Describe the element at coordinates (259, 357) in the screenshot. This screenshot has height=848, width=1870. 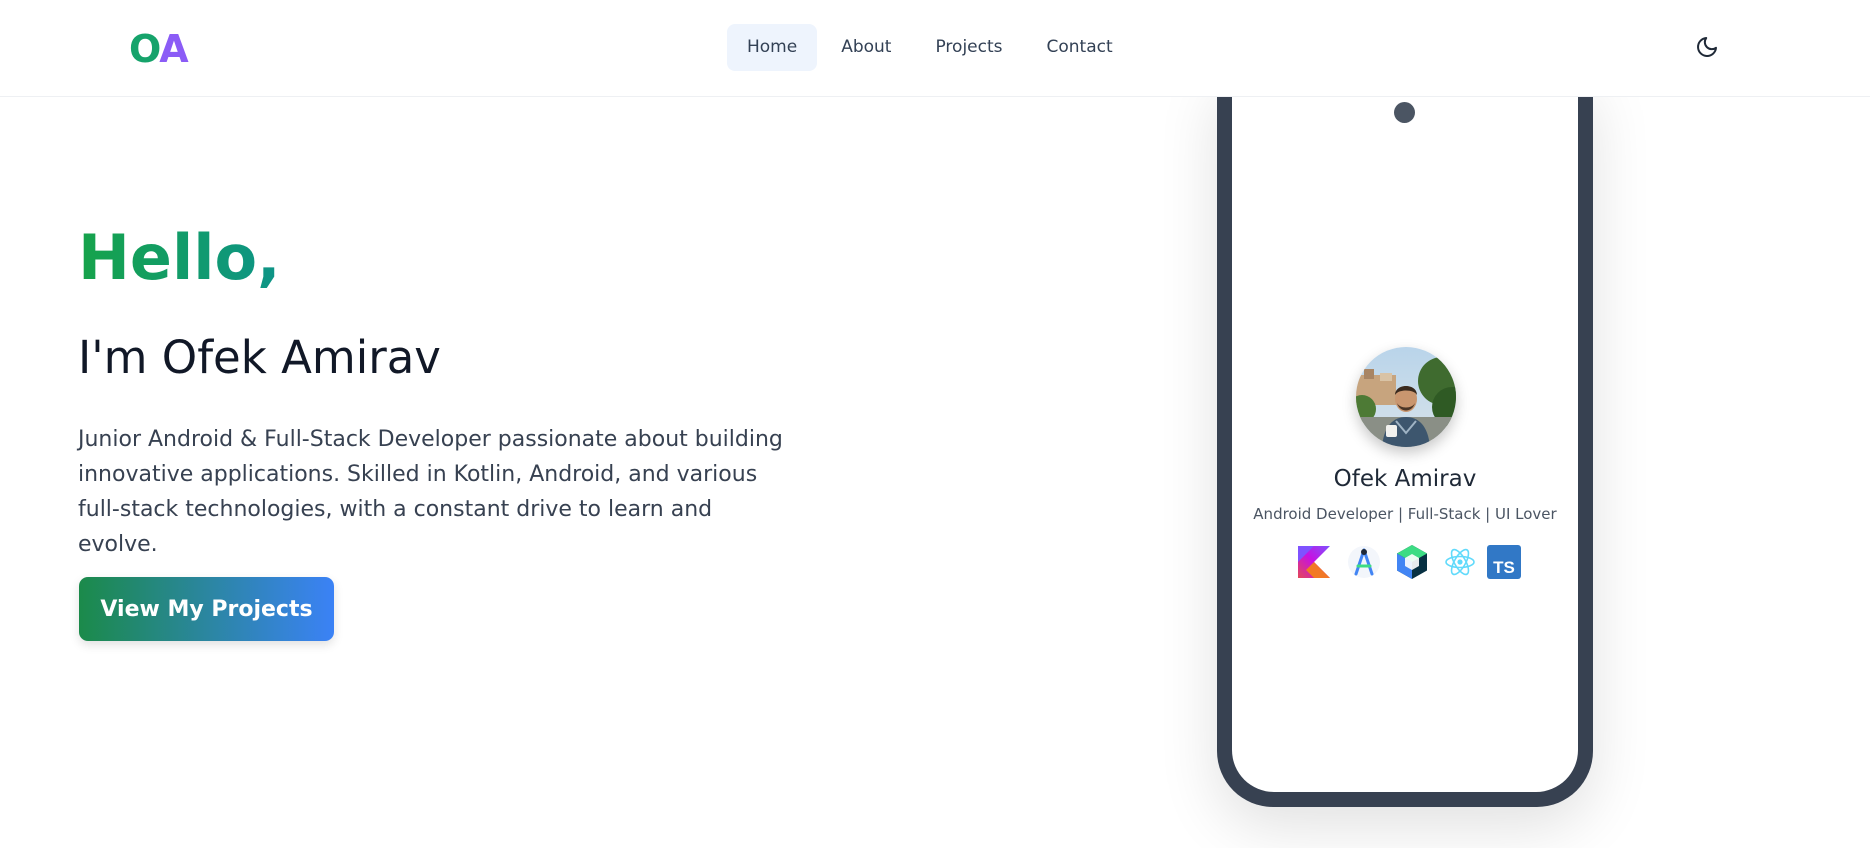
I see `hero-heading: I'm Ofek Amirav` at that location.